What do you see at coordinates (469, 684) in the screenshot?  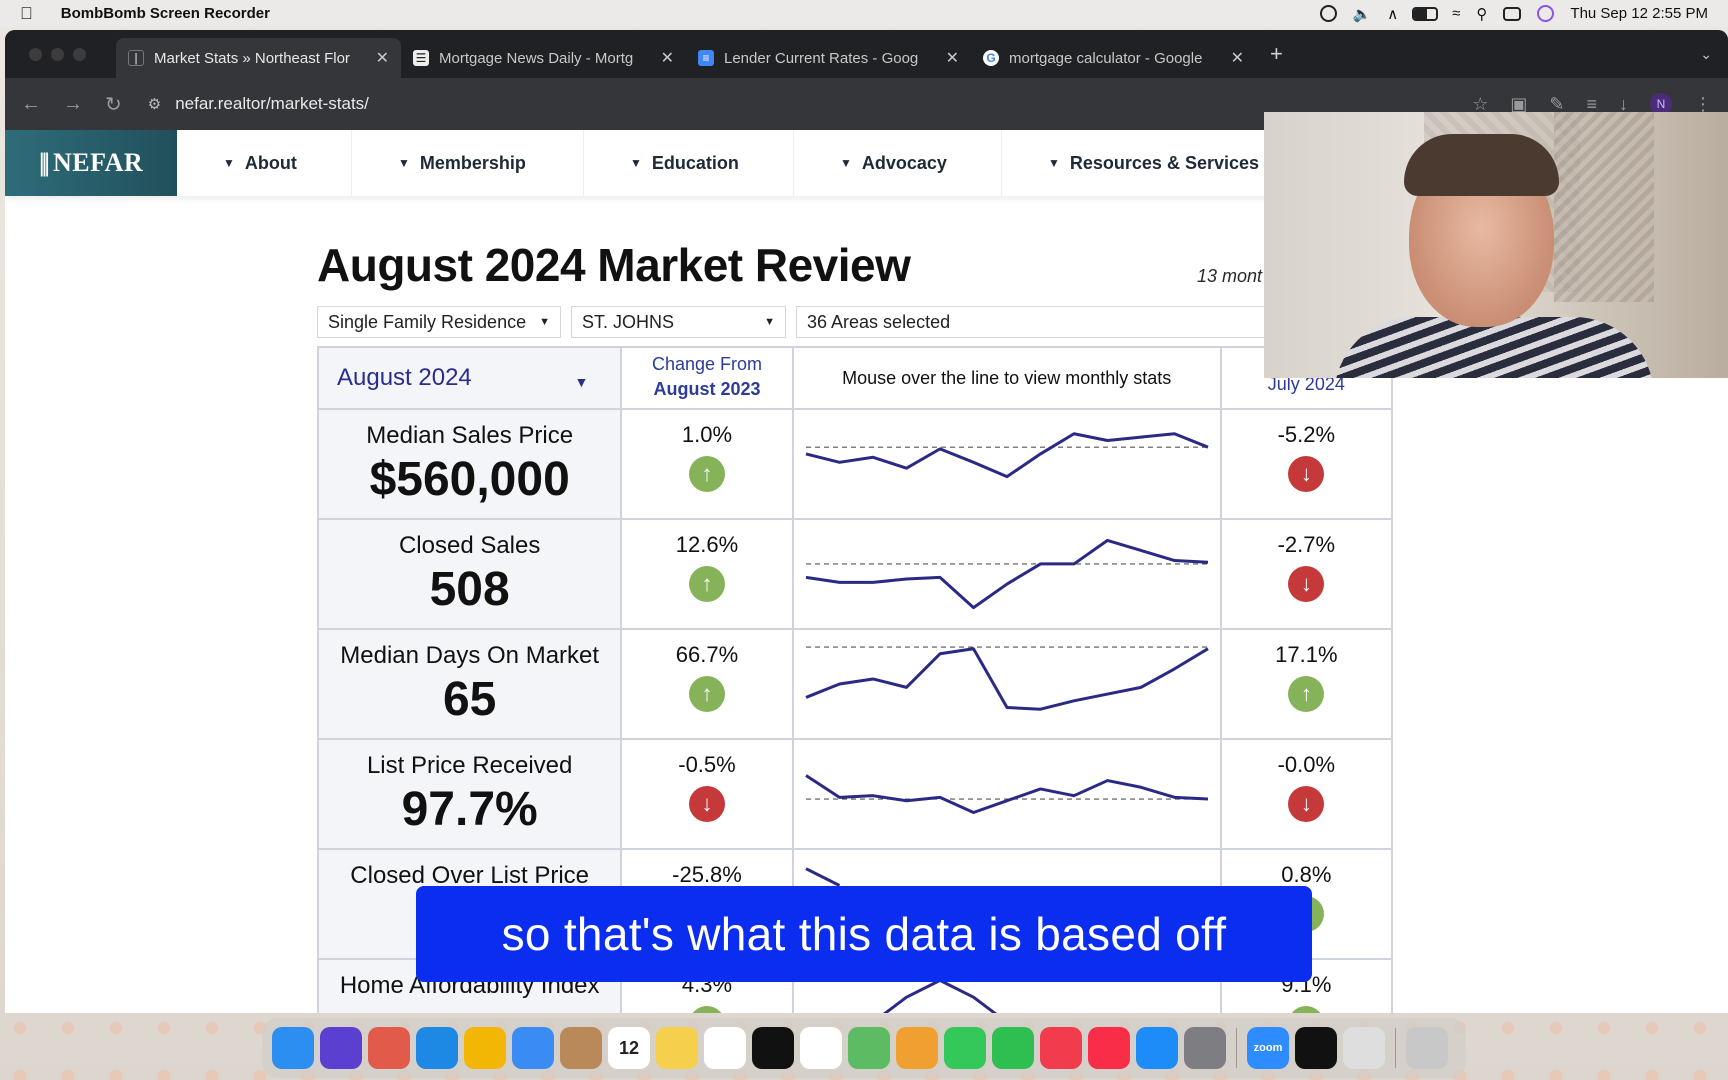 I see `metric-cell: Median Days On Market 65` at bounding box center [469, 684].